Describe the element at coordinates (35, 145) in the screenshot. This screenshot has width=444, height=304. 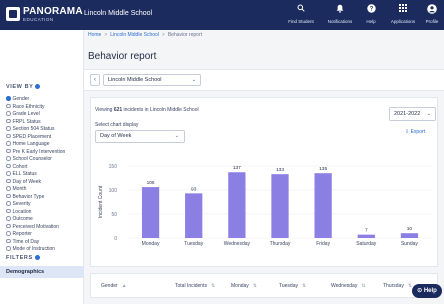
I see `view-by-option: Home Language` at that location.